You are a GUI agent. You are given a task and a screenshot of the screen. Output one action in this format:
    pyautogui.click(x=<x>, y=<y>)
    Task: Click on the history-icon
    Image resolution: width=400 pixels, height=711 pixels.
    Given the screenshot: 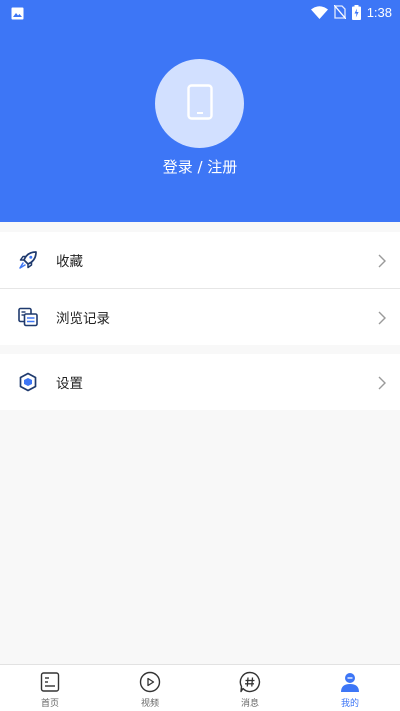 What is the action you would take?
    pyautogui.click(x=28, y=317)
    